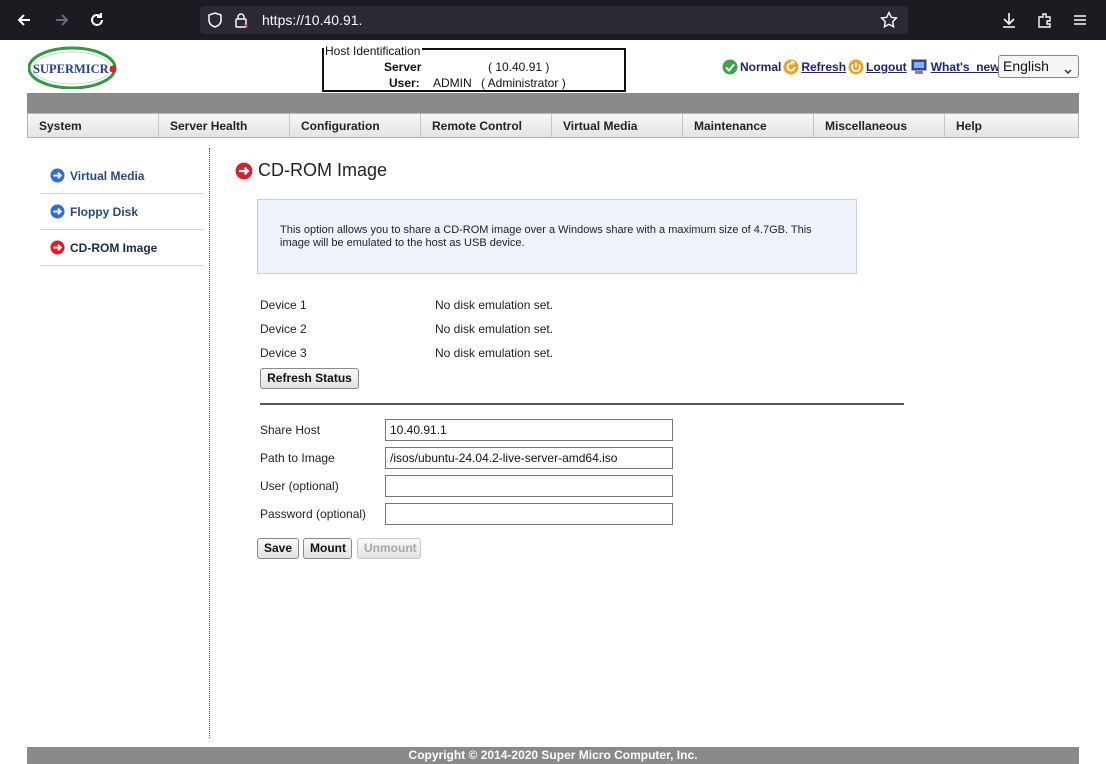 This screenshot has height=764, width=1106. Describe the element at coordinates (1068, 69) in the screenshot. I see `chevron-down-icon` at that location.